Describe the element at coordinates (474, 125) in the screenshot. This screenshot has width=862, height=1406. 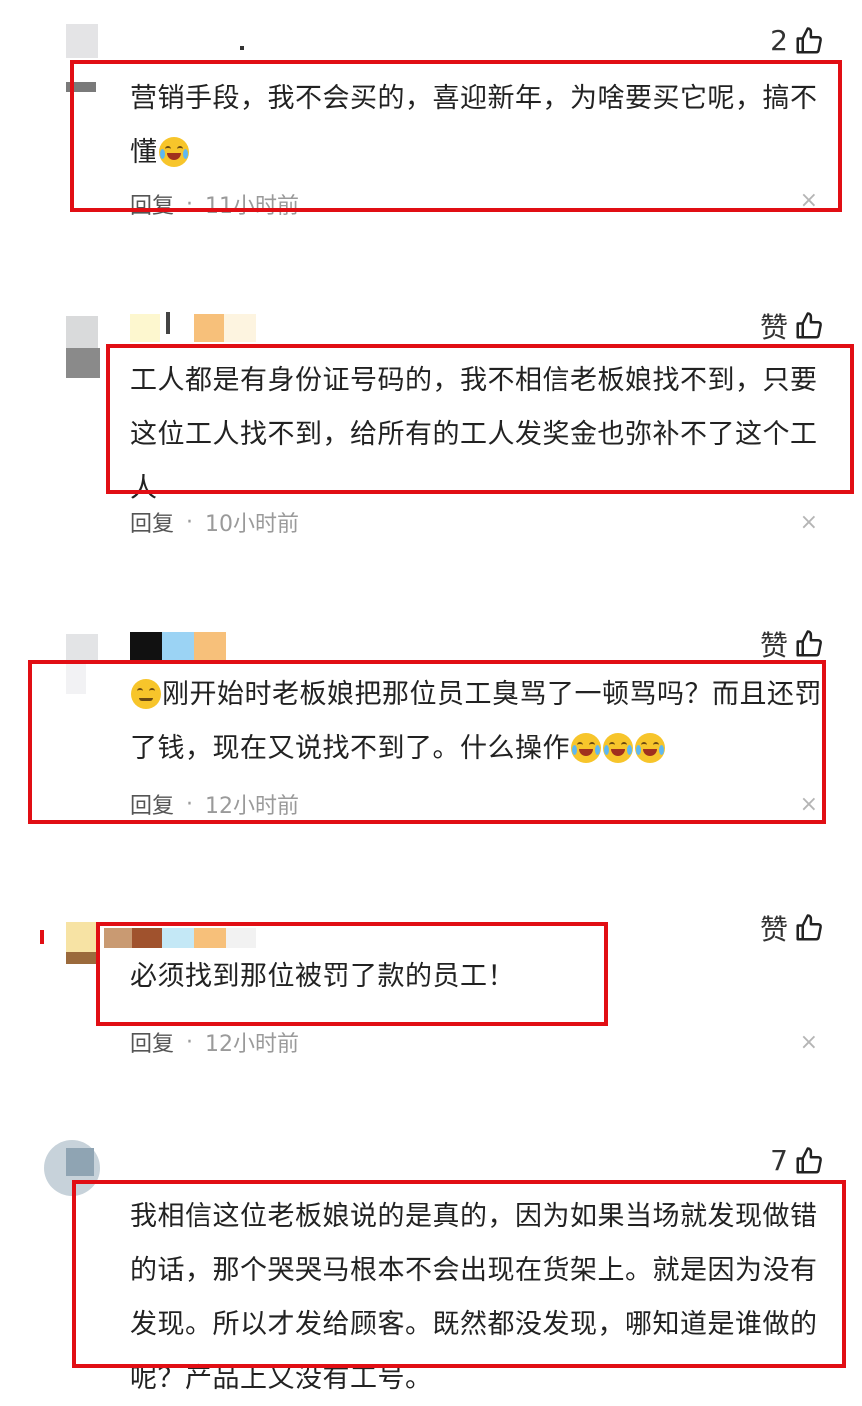
I see `comment-text: 营销手段，我不会买的，喜迎新年，为啥要买它呢，搞不懂` at that location.